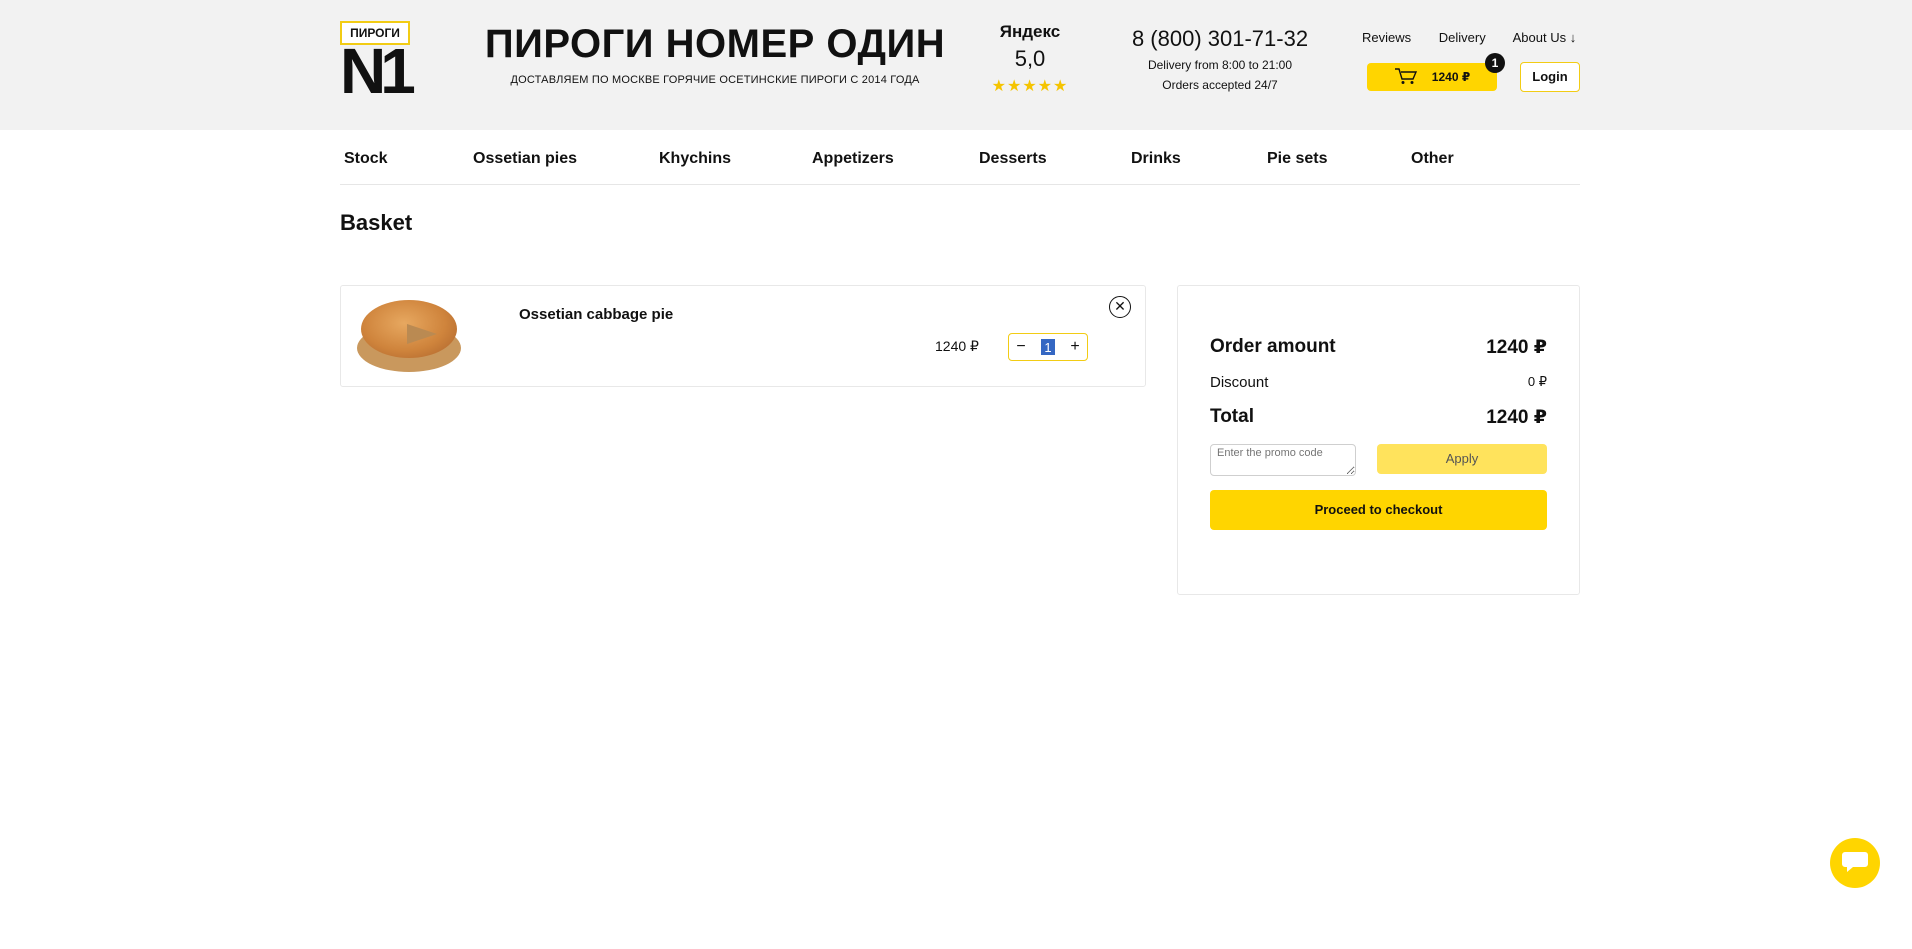 This screenshot has height=949, width=1912. I want to click on increase-button: +, so click(1075, 347).